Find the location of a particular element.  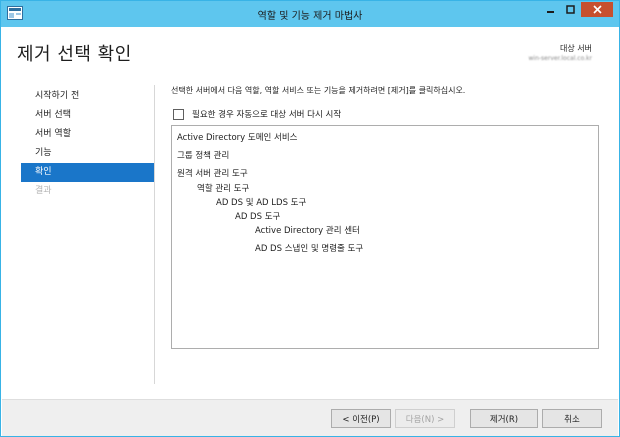

sidebar-item-confirmation: 확인 is located at coordinates (88, 172).